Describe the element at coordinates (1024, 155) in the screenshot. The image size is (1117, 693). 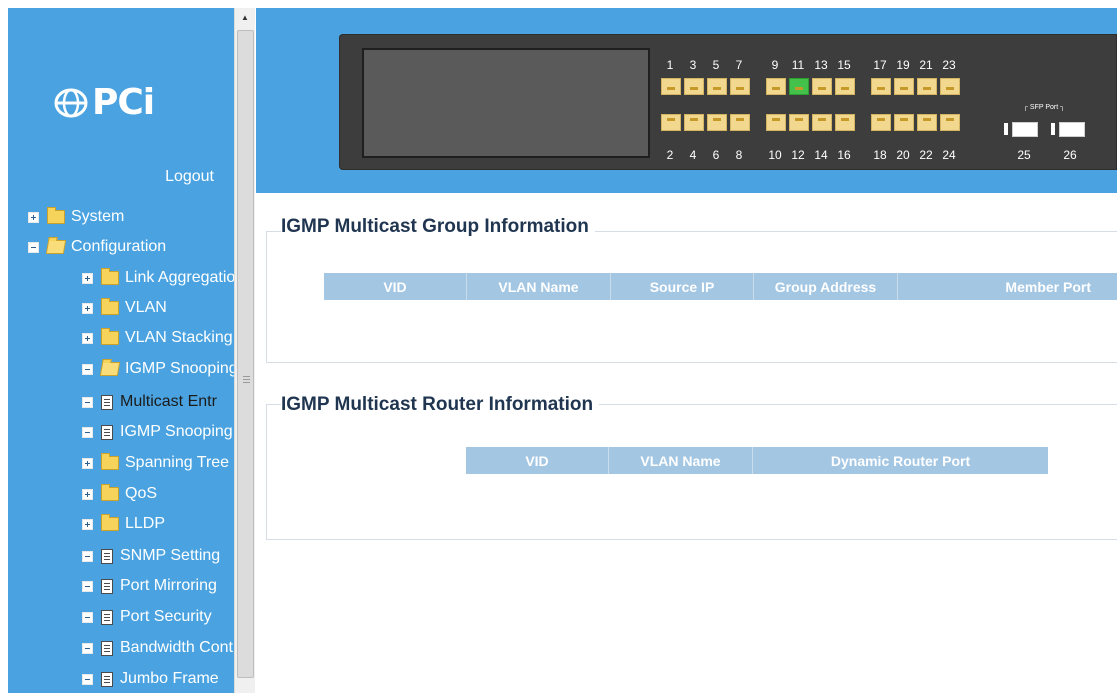
I see `sfp-port-number: 25` at that location.